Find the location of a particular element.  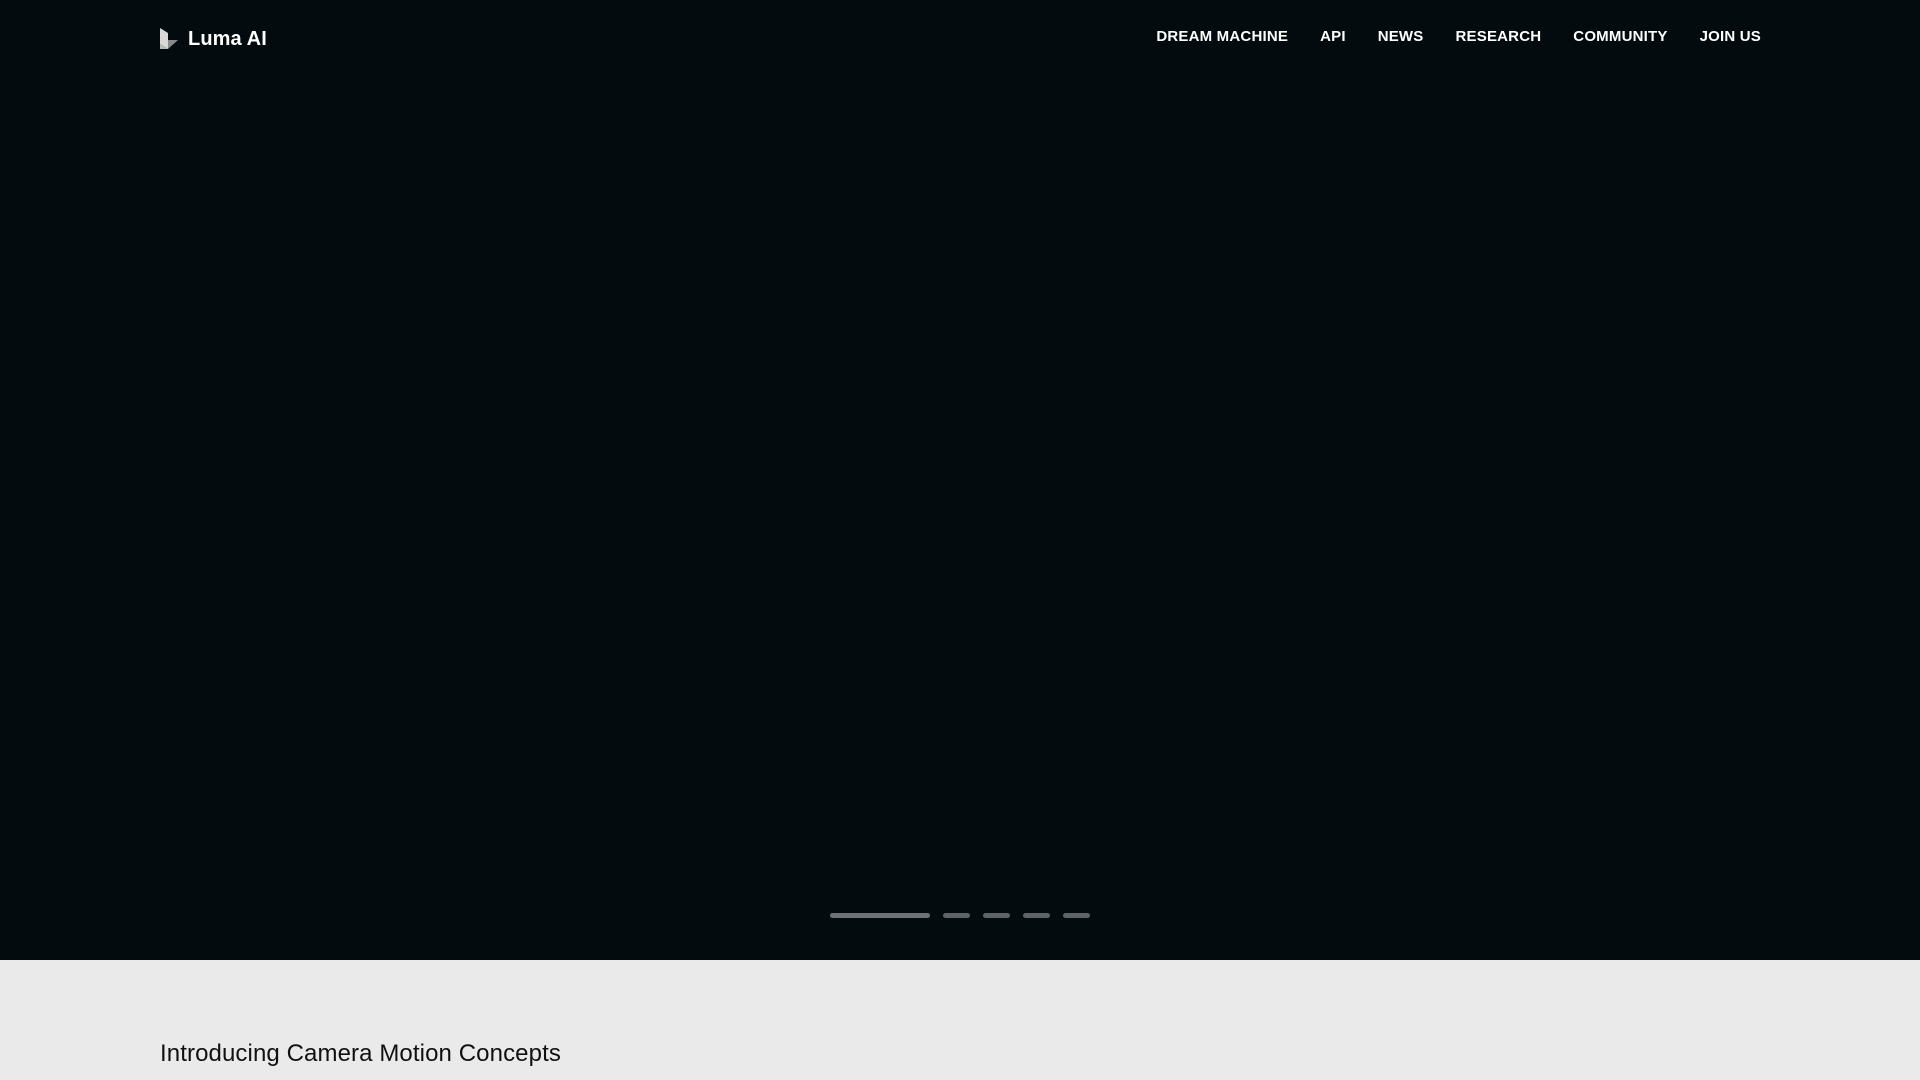

intro-heading: Introducing Camera Motion Concepts is located at coordinates (360, 1053).